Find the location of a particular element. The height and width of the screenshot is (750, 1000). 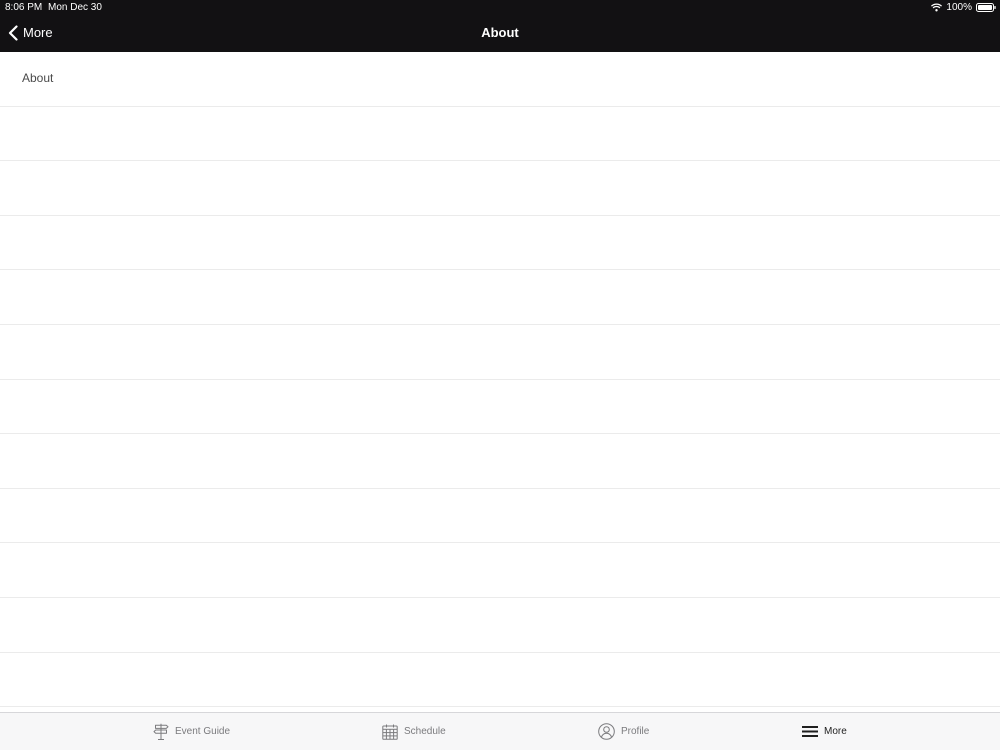

calendar-icon is located at coordinates (390, 732).